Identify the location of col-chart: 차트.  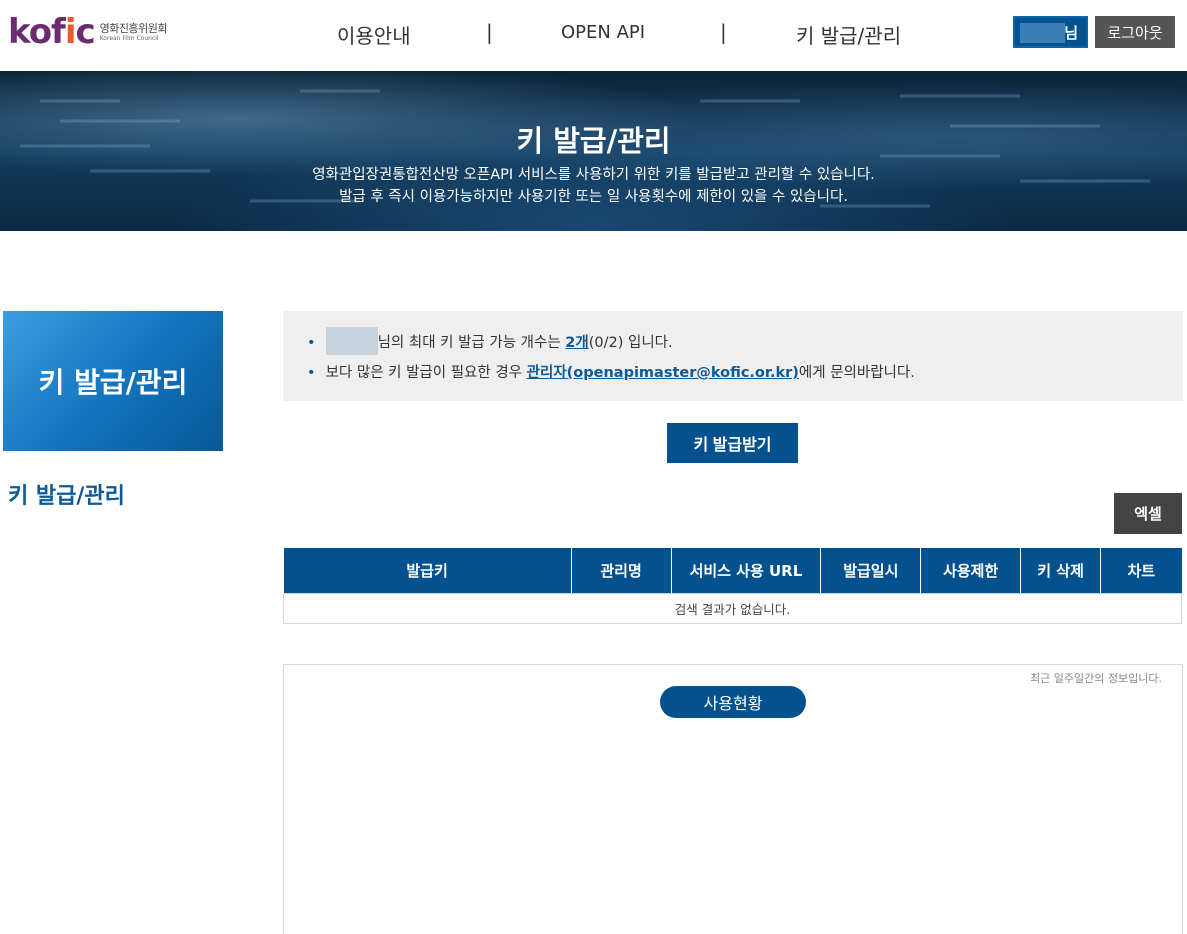
(1141, 570).